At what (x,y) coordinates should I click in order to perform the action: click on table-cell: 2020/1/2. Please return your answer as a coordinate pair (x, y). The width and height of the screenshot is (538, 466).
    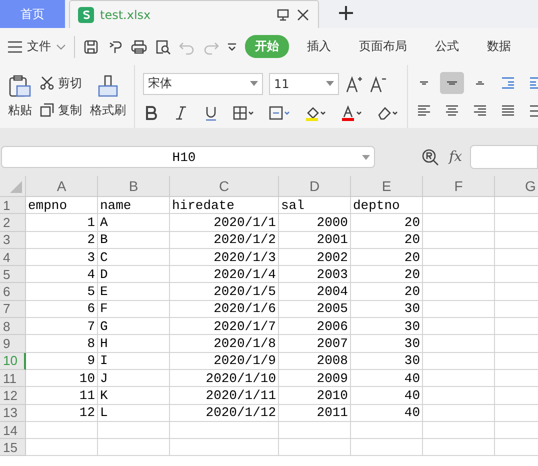
    Looking at the image, I should click on (224, 240).